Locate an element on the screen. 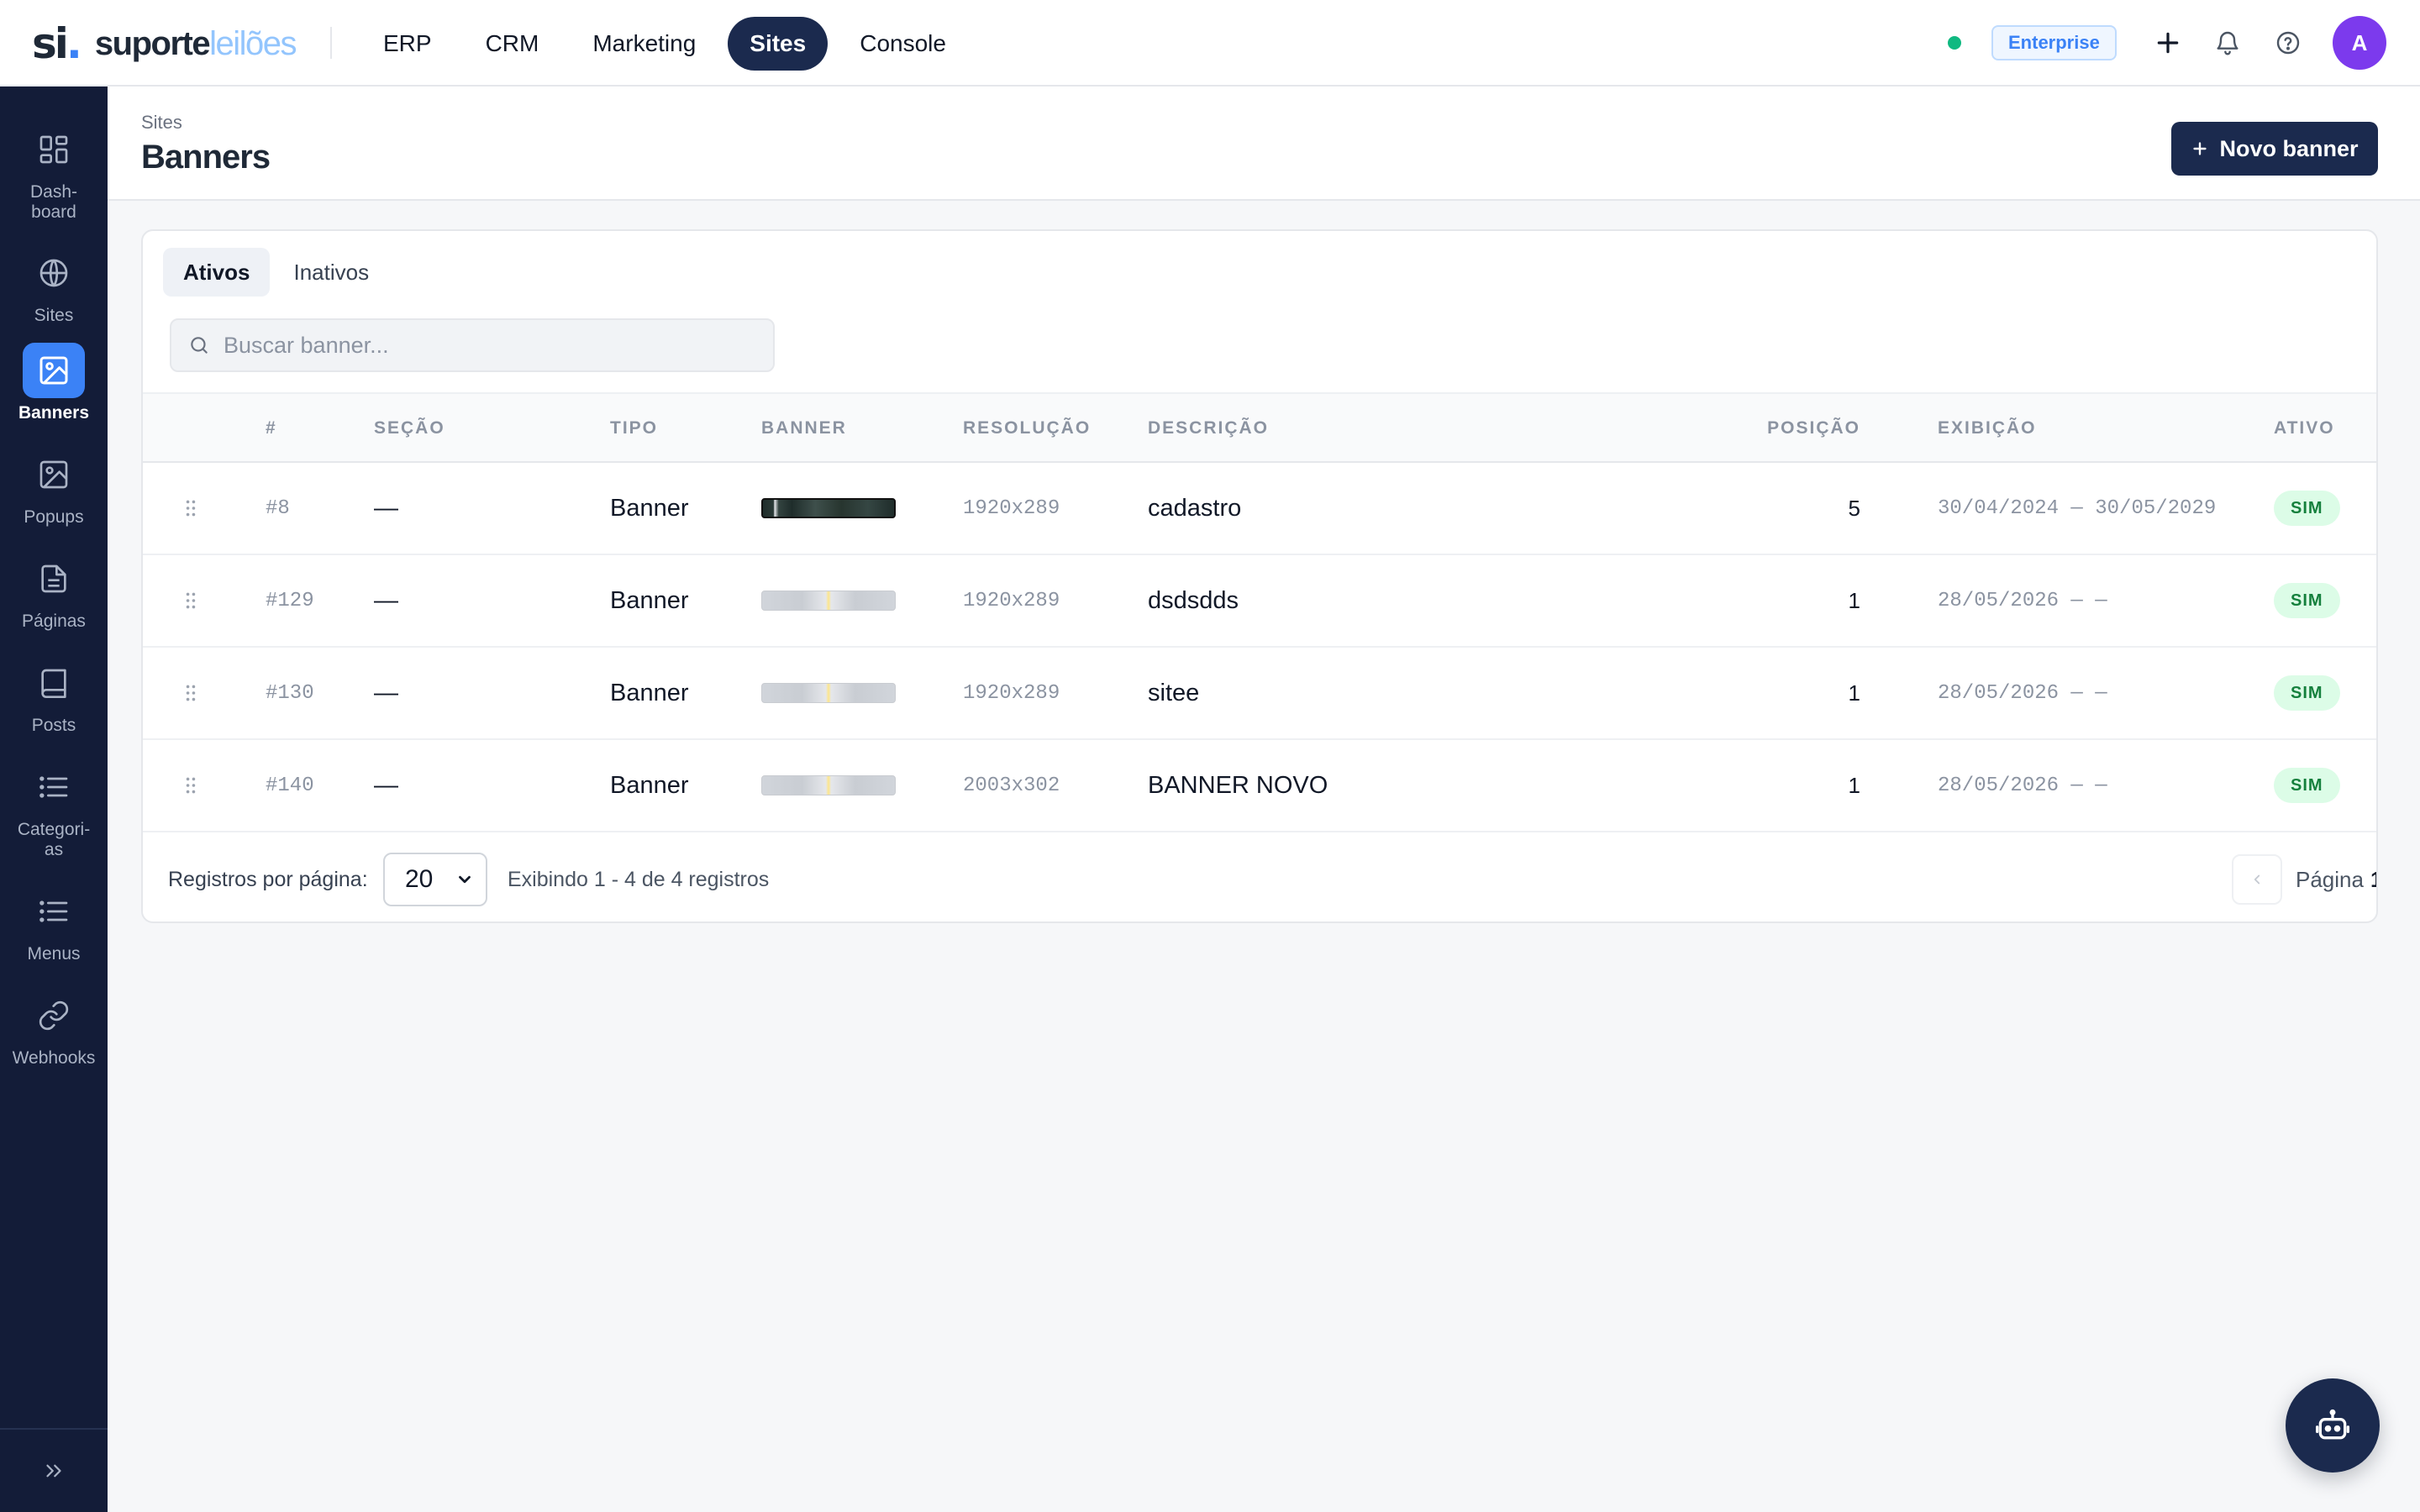 Image resolution: width=2420 pixels, height=1512 pixels. prev-page-button is located at coordinates (2257, 879).